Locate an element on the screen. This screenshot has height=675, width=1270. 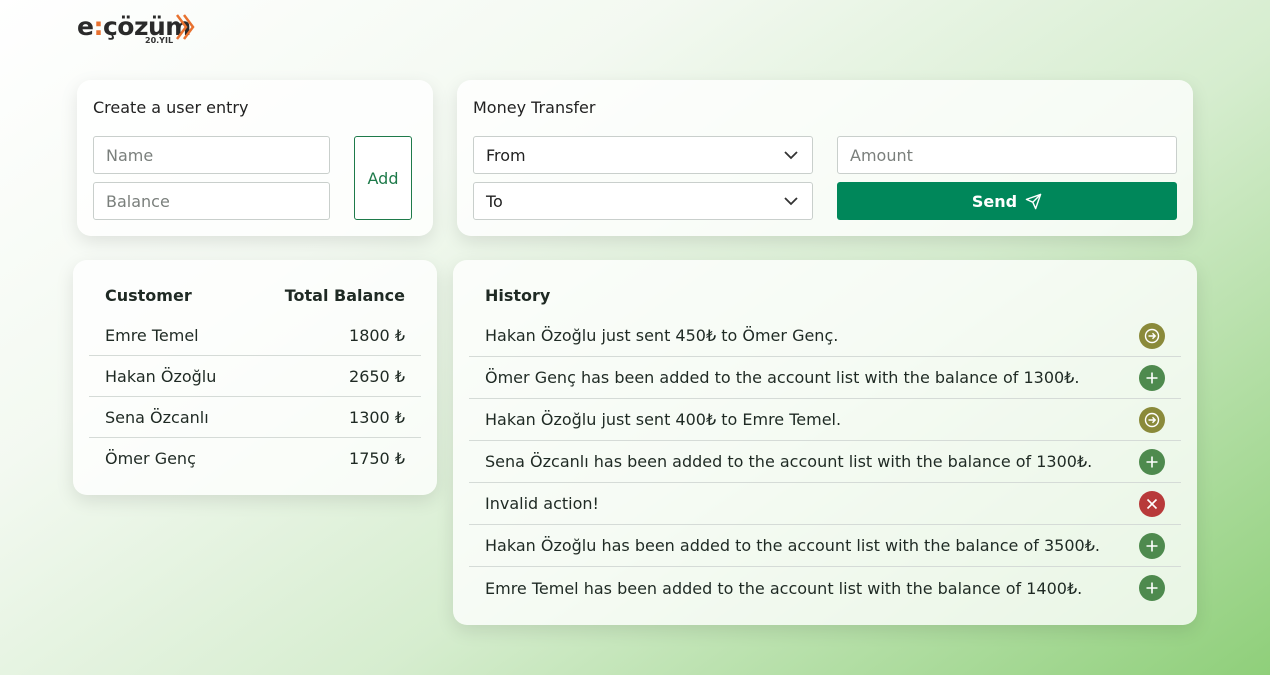
logo-chevrons-icon is located at coordinates (185, 27).